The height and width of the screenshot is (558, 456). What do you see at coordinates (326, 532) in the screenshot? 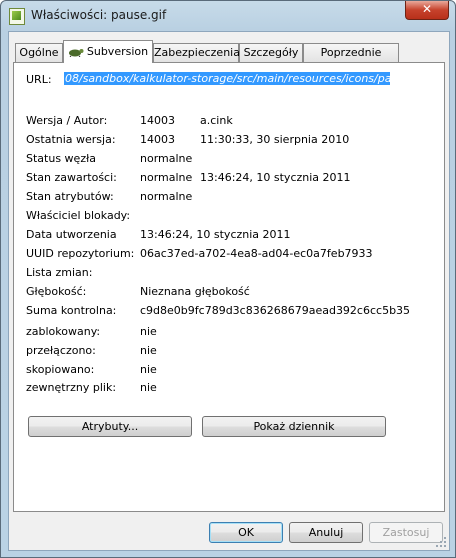
I see `cancel-button: Anuluj` at bounding box center [326, 532].